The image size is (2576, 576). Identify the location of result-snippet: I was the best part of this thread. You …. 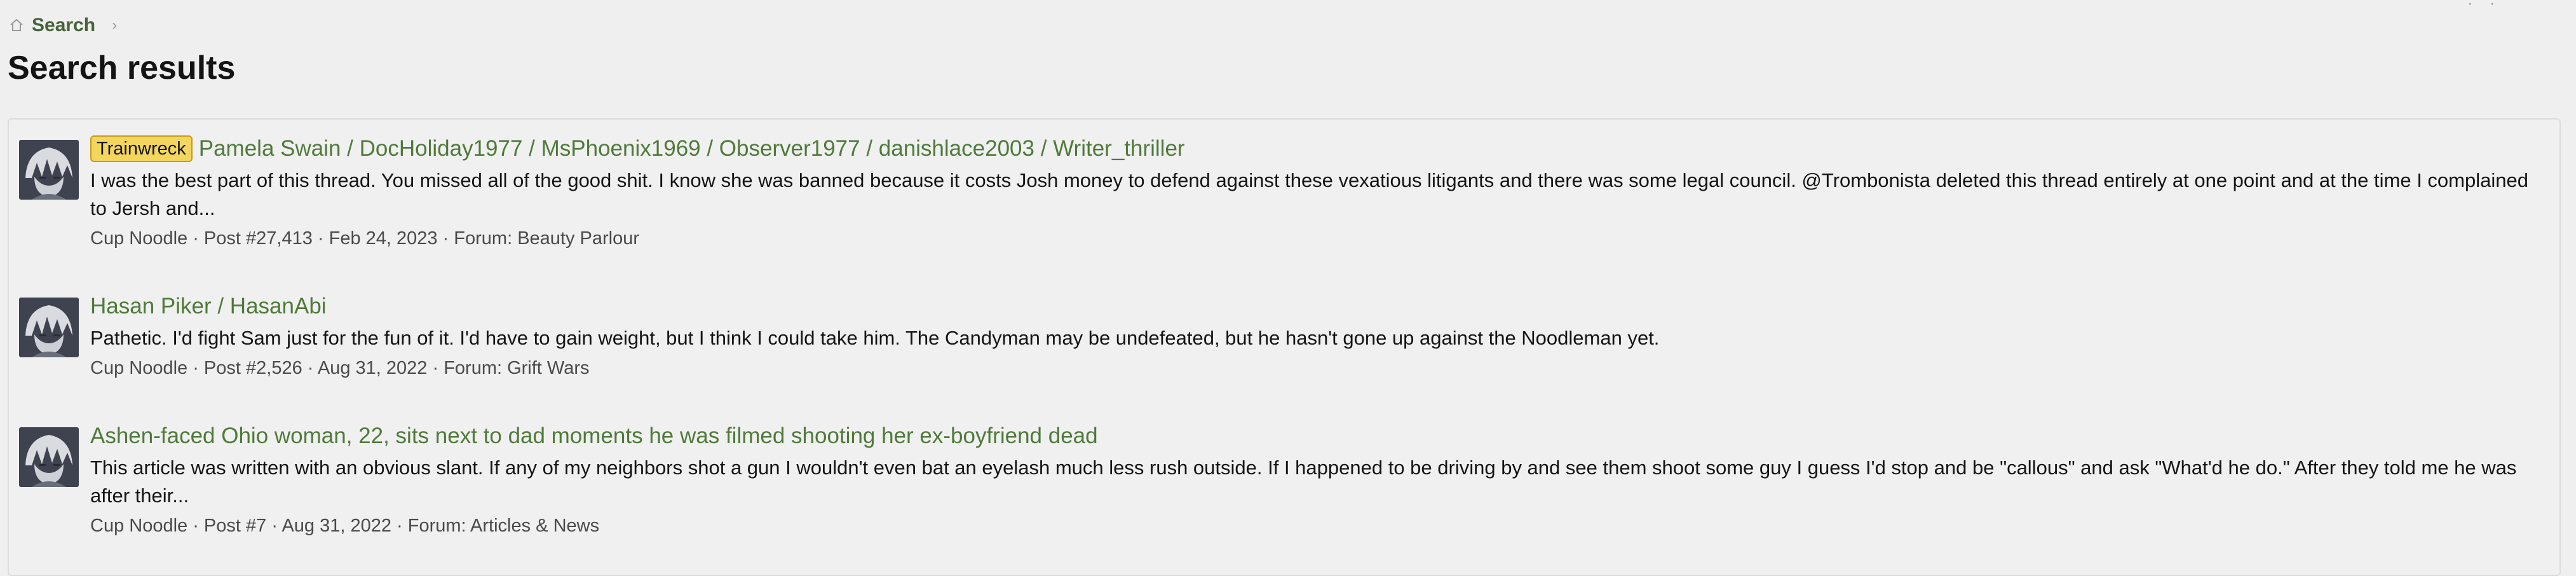
(1309, 194).